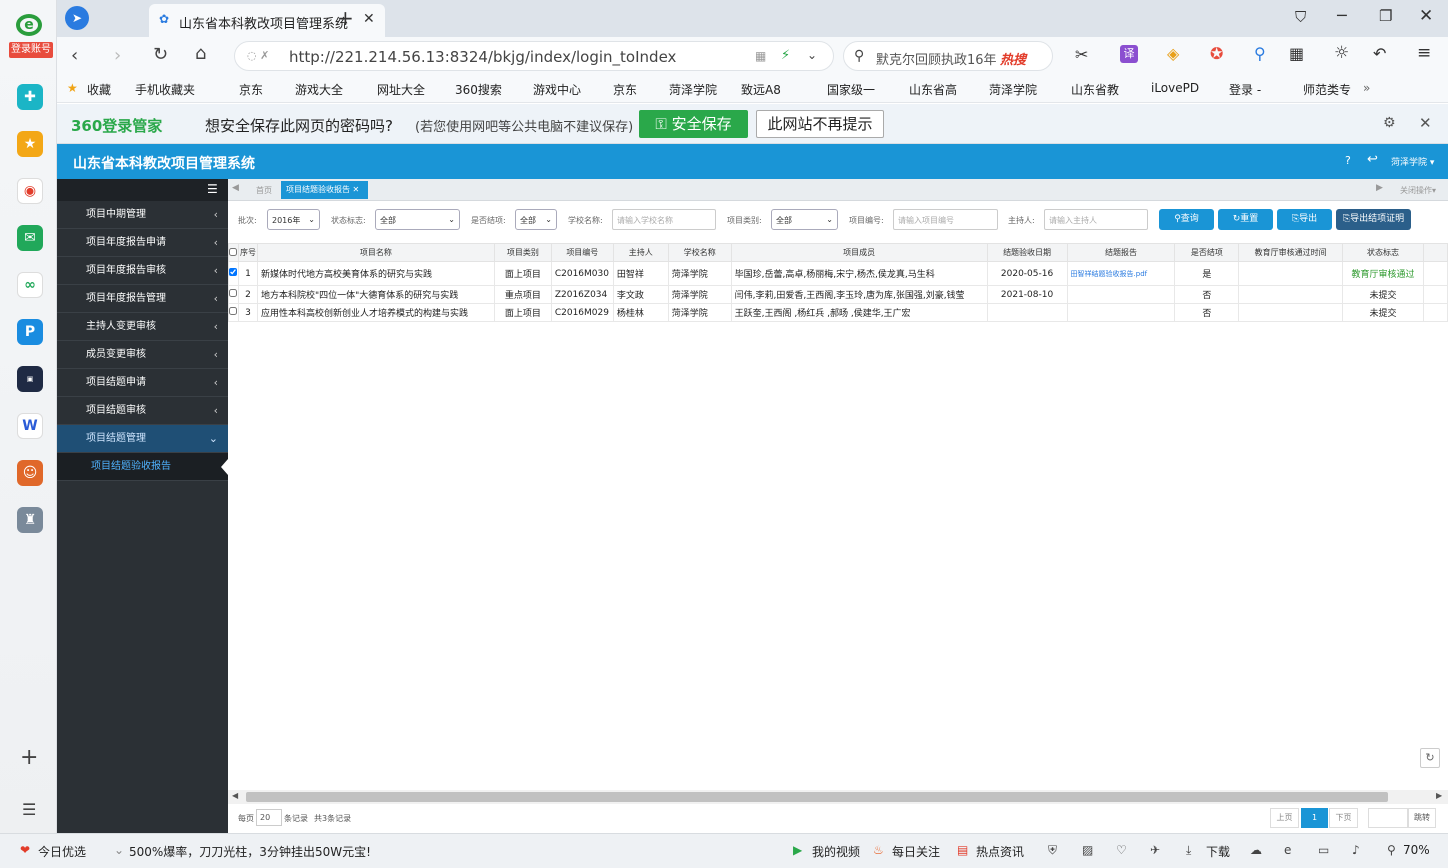 The image size is (1448, 868). What do you see at coordinates (142, 243) in the screenshot?
I see `sidebar-item-annual-apply: 项目年度报告申请 ‹` at bounding box center [142, 243].